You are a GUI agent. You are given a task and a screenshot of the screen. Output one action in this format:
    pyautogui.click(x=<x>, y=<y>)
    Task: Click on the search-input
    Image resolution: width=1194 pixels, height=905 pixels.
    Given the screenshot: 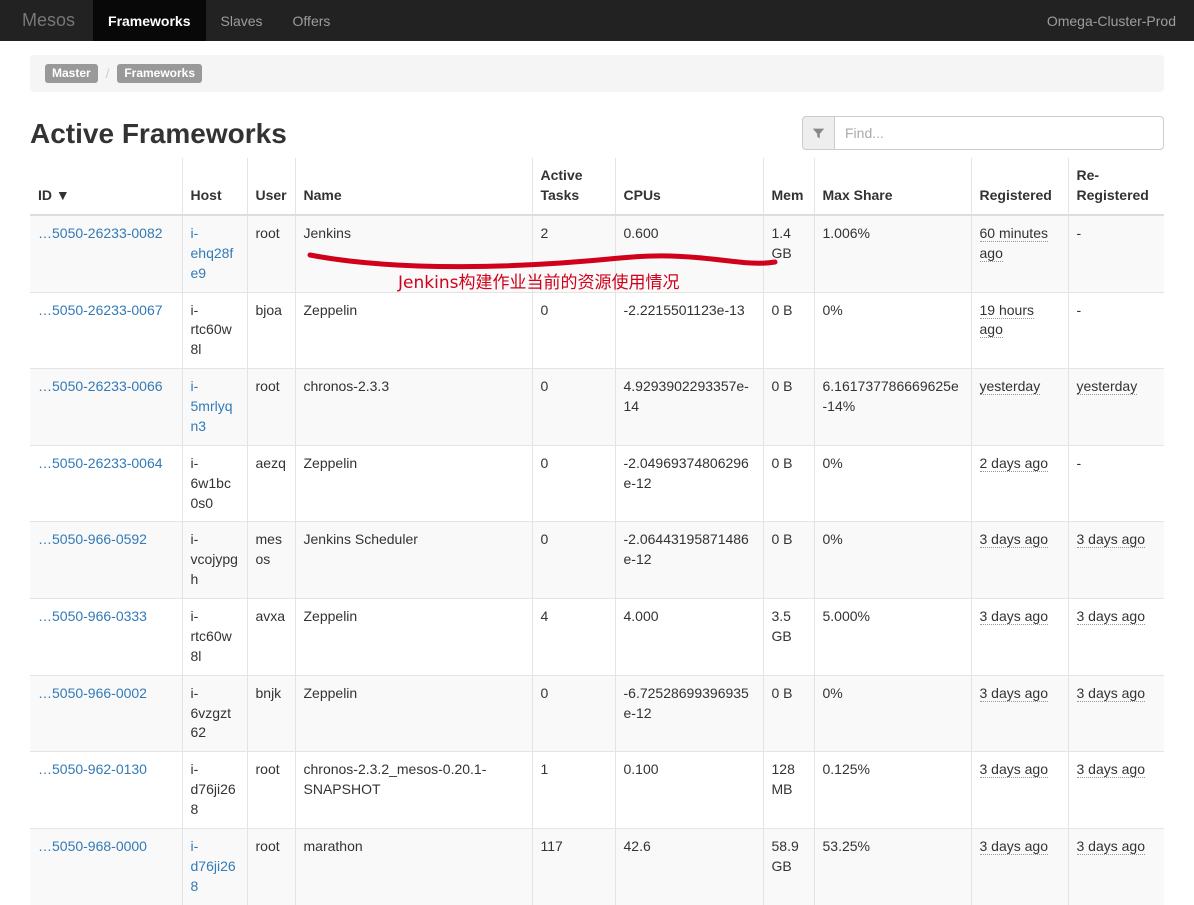 What is the action you would take?
    pyautogui.click(x=999, y=133)
    